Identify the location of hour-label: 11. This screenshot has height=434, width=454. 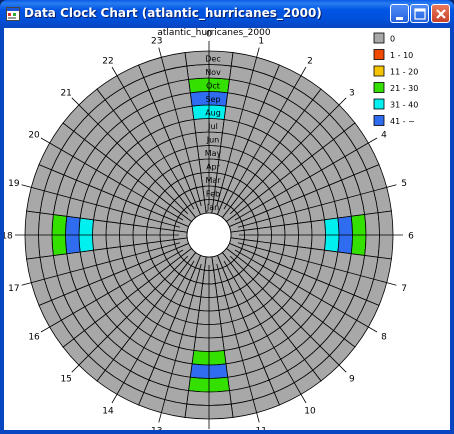
(261, 428).